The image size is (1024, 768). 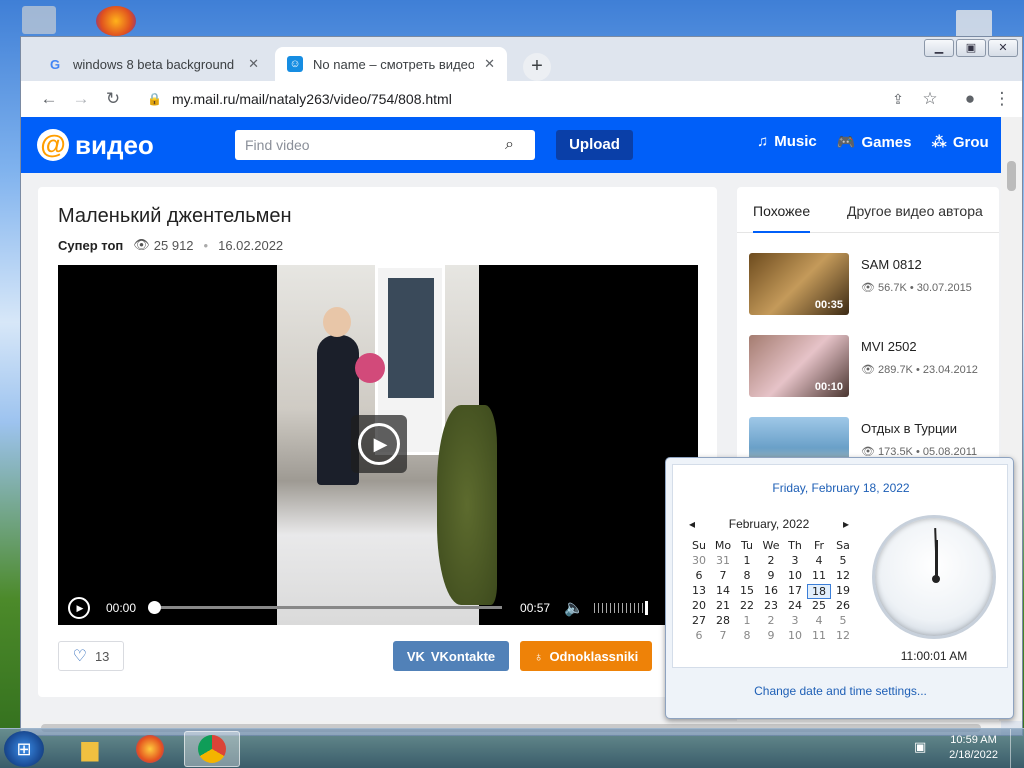 What do you see at coordinates (699, 561) in the screenshot?
I see `calendar-day: 30` at bounding box center [699, 561].